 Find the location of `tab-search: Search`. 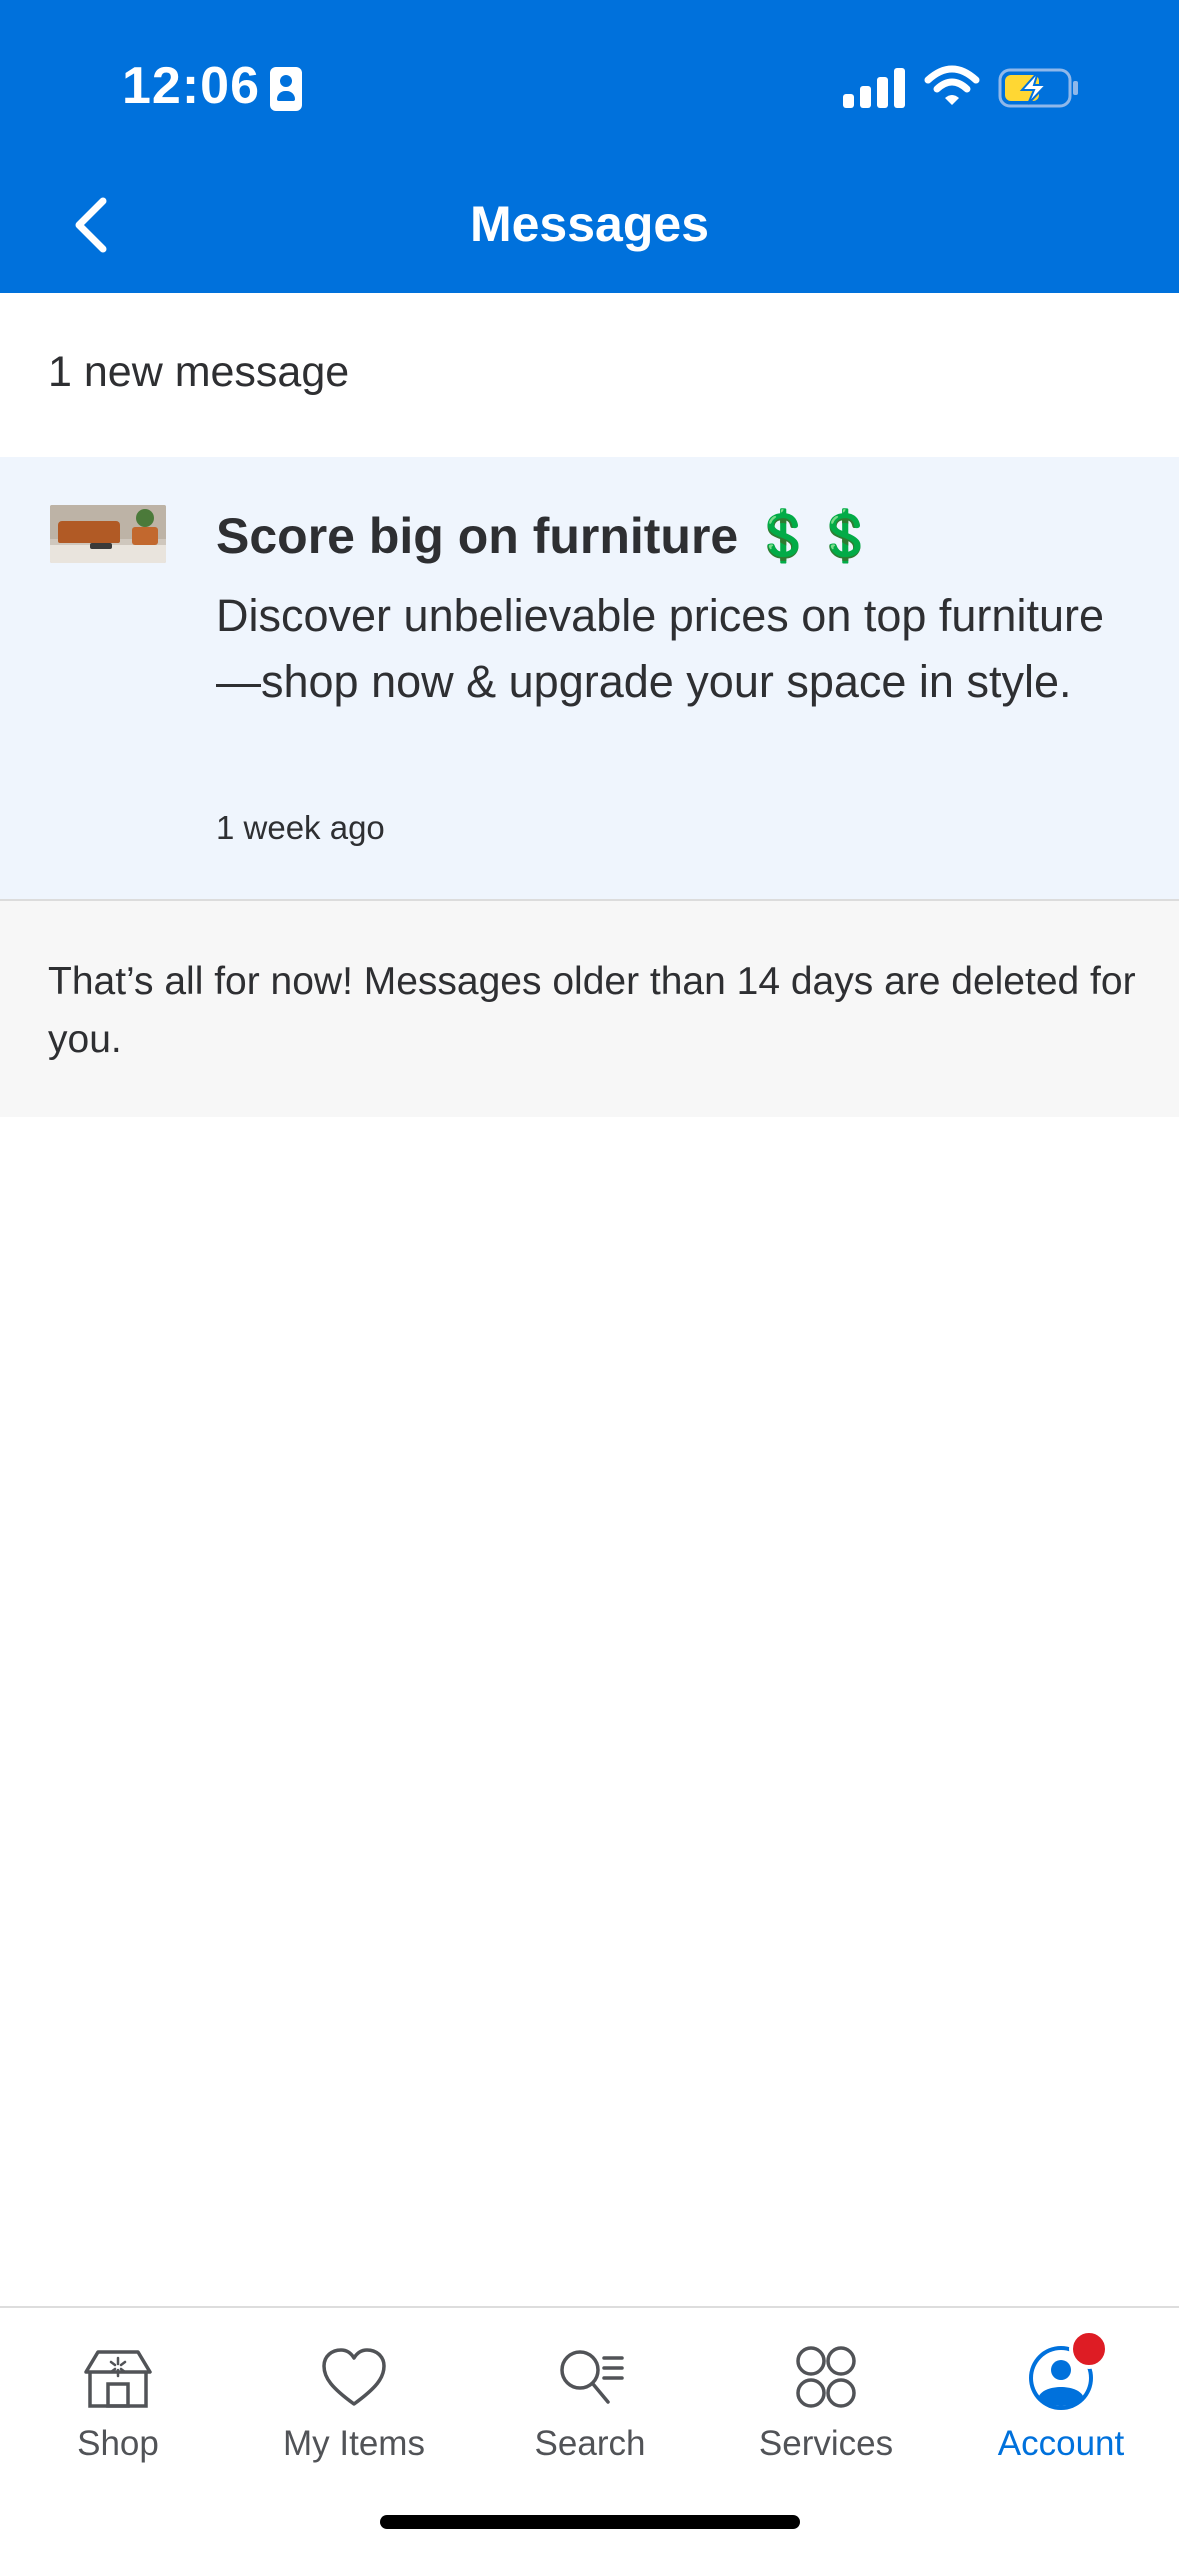

tab-search: Search is located at coordinates (590, 2393).